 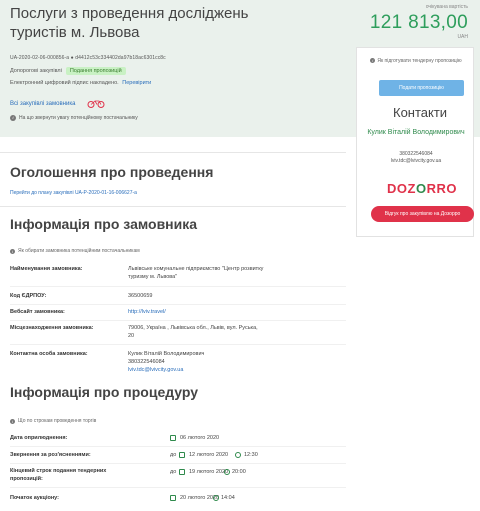 I want to click on value-label: очікувана вартість, so click(x=446, y=7).